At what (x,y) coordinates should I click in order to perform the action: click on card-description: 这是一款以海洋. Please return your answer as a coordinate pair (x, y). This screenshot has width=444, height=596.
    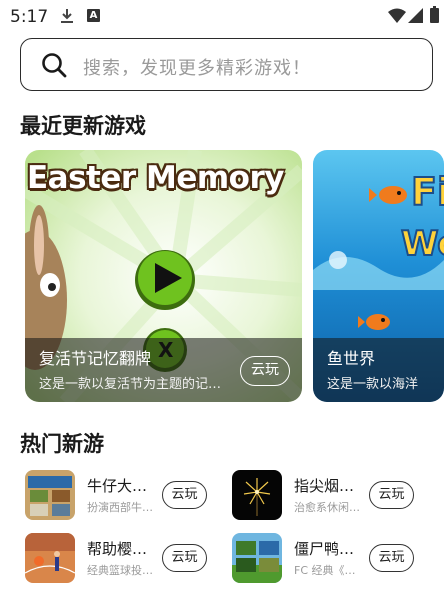
    Looking at the image, I should click on (373, 384).